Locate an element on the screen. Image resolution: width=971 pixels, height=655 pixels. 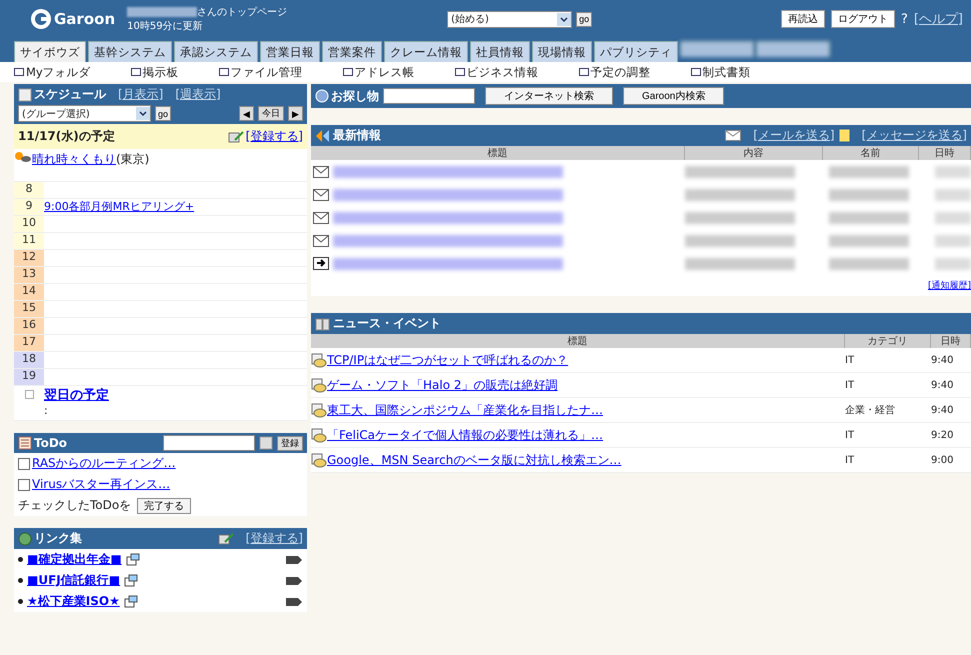
latest-title: 最新情報 is located at coordinates (348, 135).